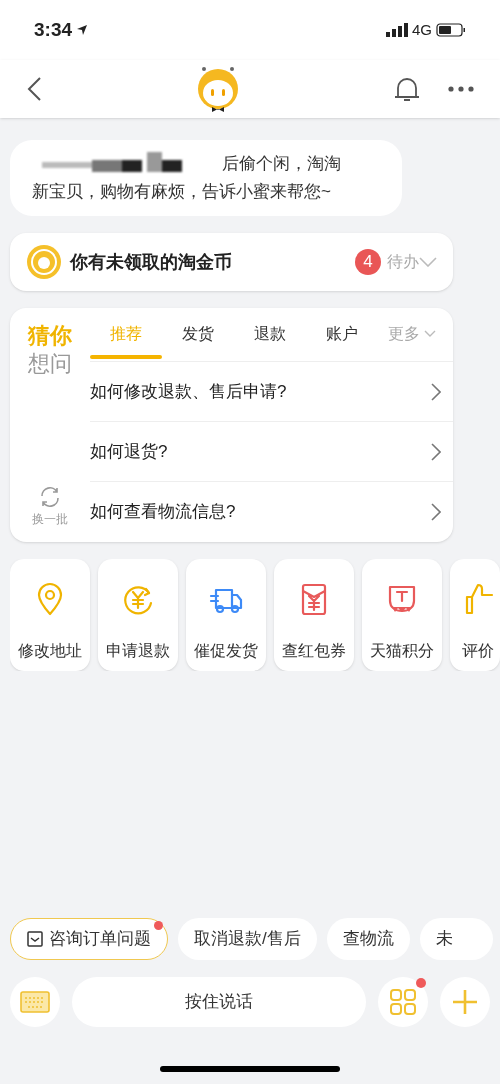  I want to click on action-tile: 天猫积分, so click(402, 615).